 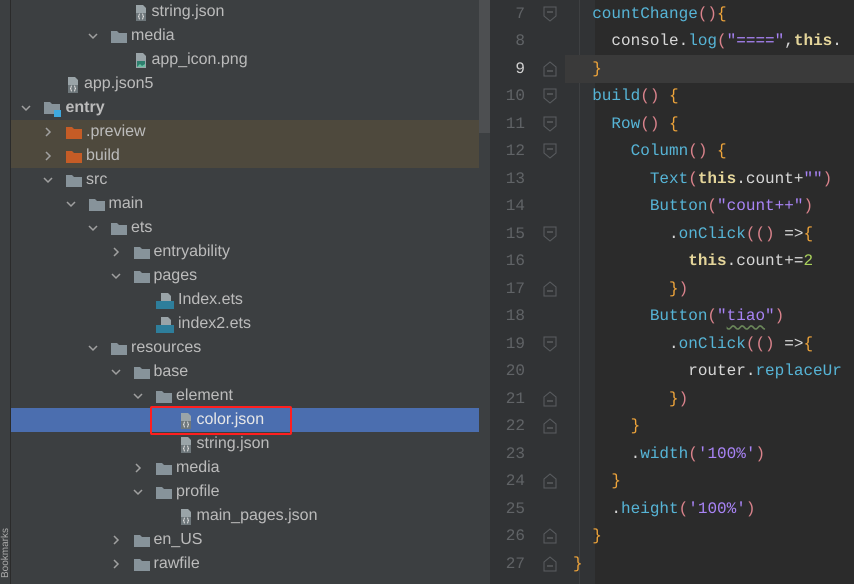 What do you see at coordinates (245, 300) in the screenshot?
I see `tree-item: Index.ets` at bounding box center [245, 300].